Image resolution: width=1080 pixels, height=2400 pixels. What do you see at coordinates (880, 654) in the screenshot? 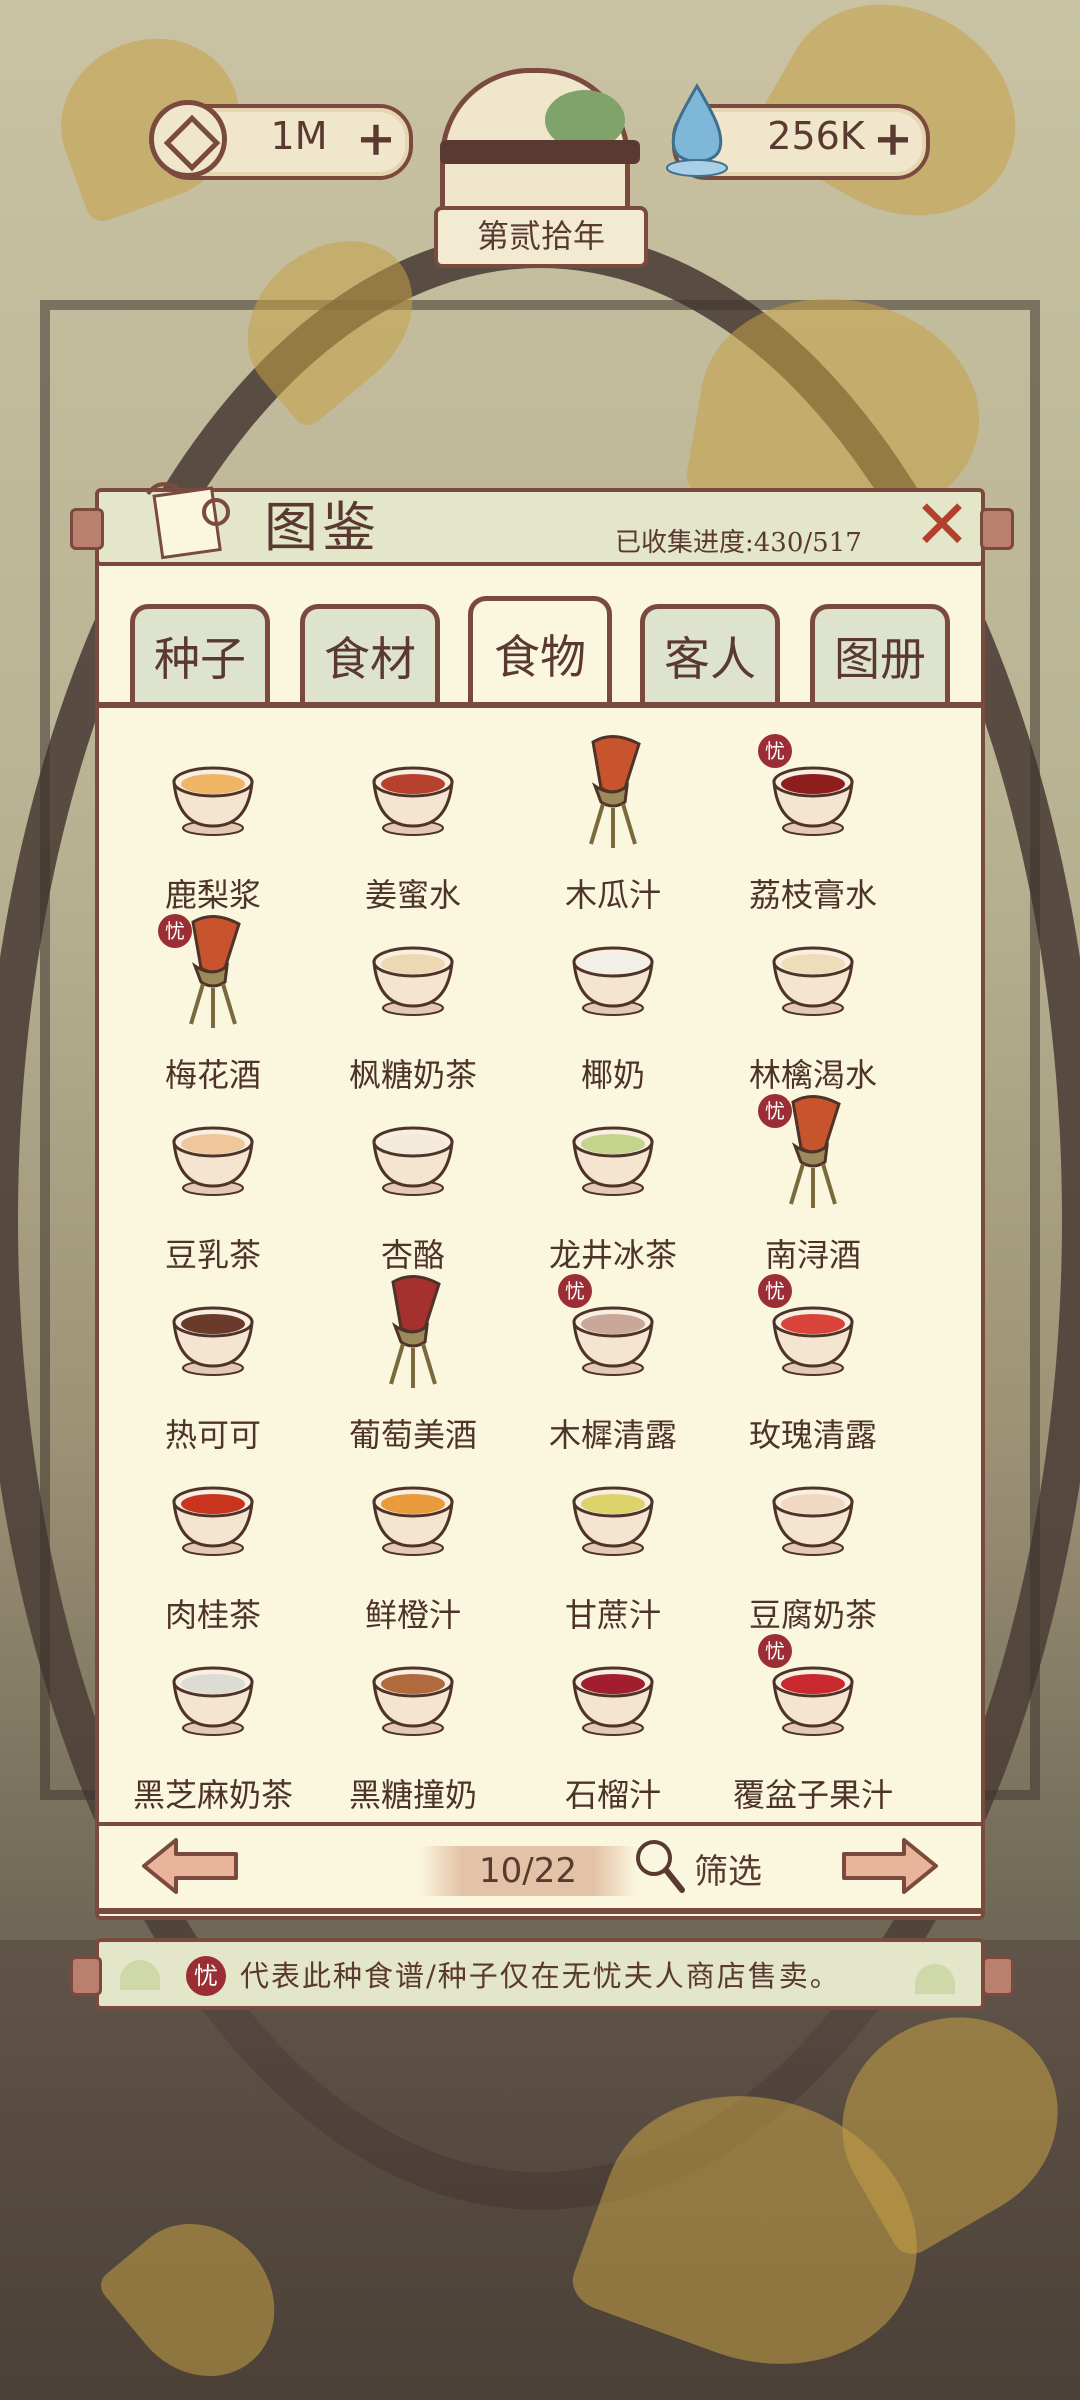
I see `tab-album: 图册` at bounding box center [880, 654].